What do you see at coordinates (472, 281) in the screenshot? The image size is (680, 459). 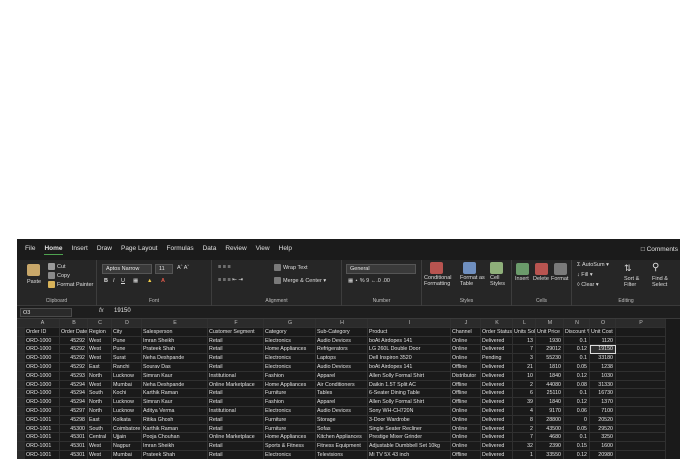 I see `format-as-table-button: Format as Table` at bounding box center [472, 281].